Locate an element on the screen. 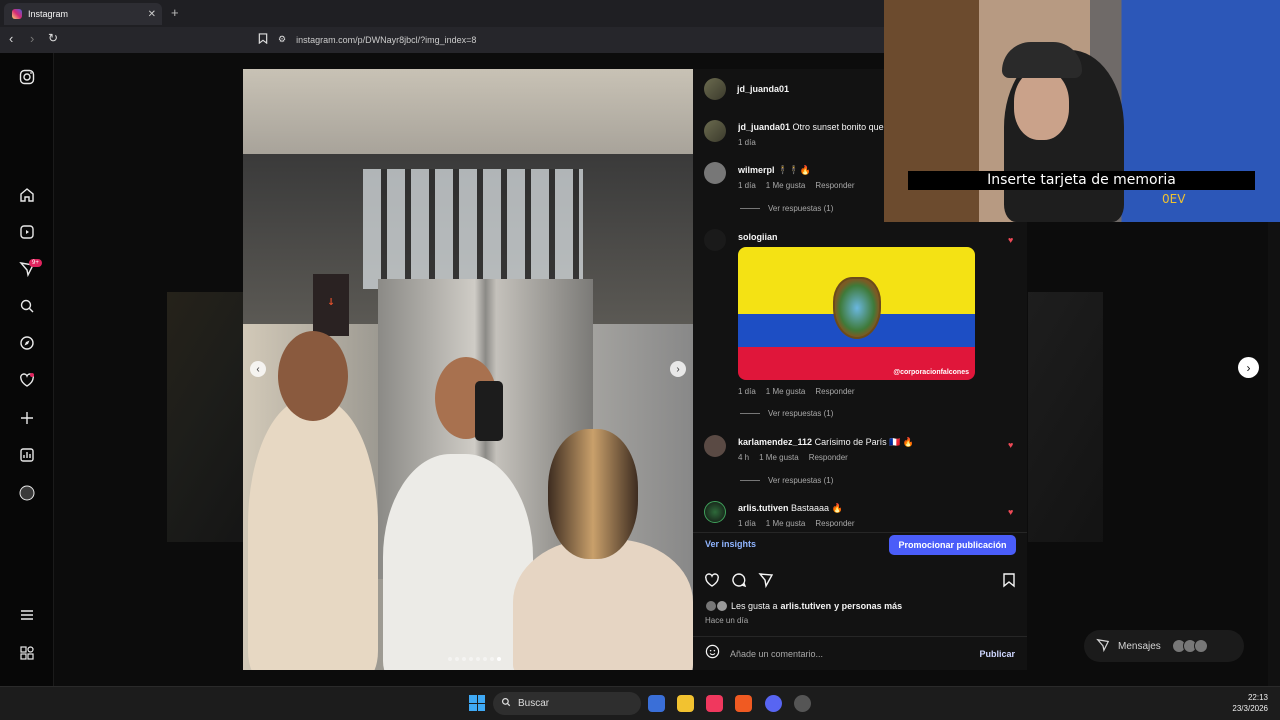 The height and width of the screenshot is (720, 1280). messages-label: Mensajes is located at coordinates (1139, 646).